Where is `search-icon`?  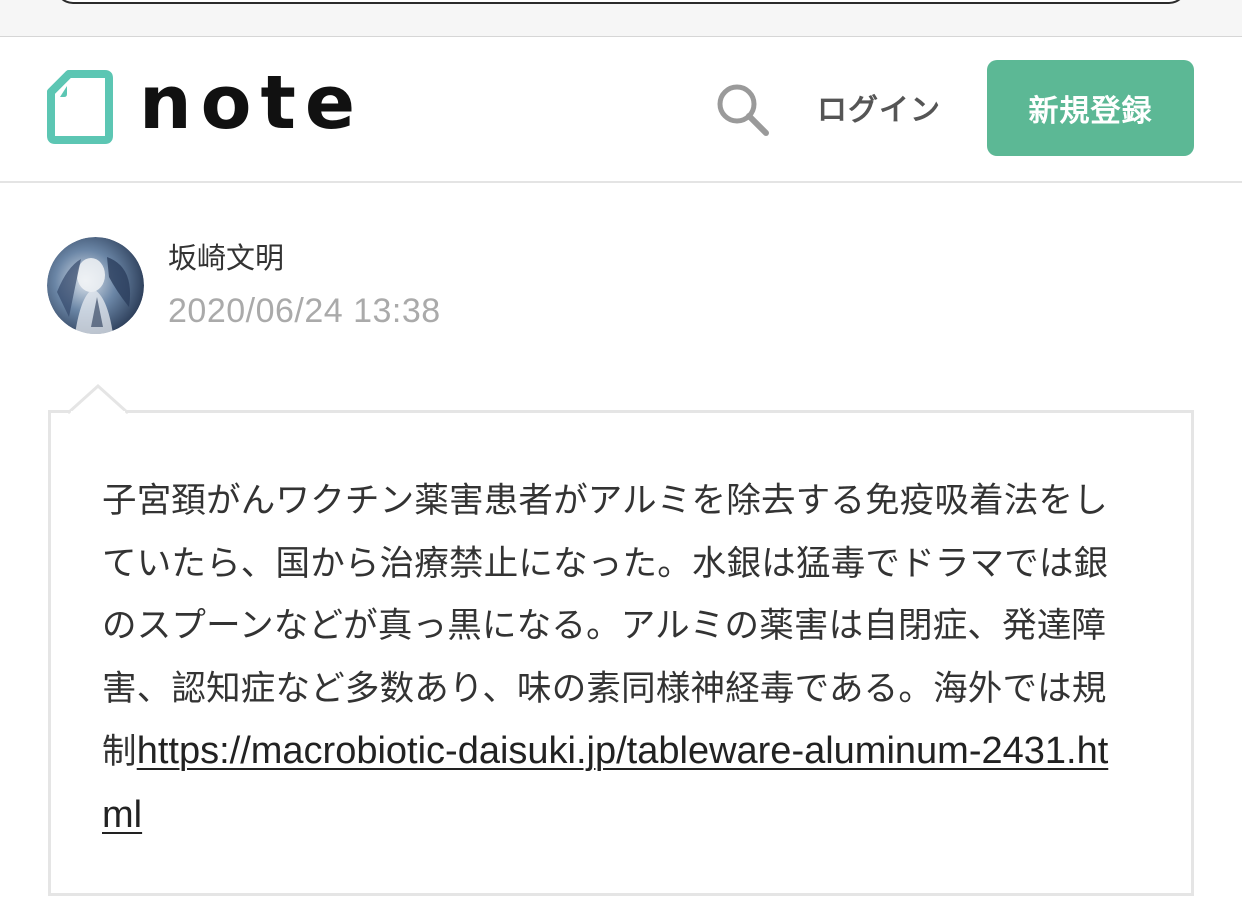
search-icon is located at coordinates (743, 110).